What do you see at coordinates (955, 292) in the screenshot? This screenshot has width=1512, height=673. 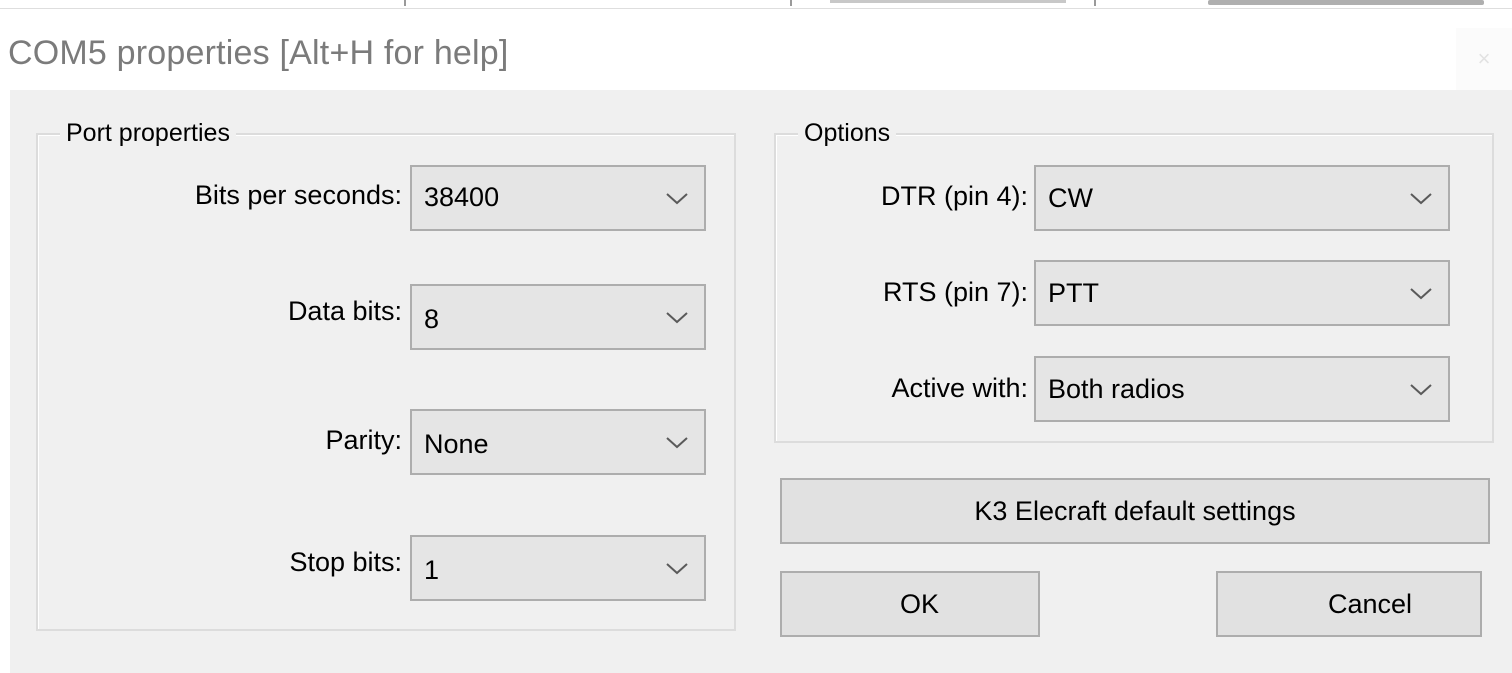 I see `rts-label: RTS (pin 7):` at bounding box center [955, 292].